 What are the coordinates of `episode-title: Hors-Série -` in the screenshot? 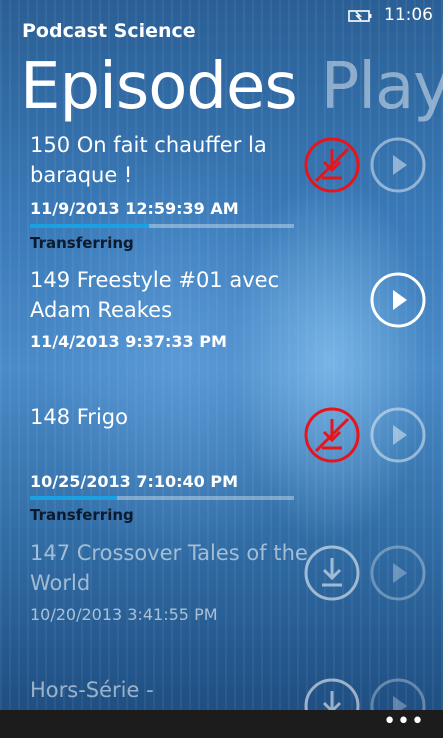 It's located at (92, 690).